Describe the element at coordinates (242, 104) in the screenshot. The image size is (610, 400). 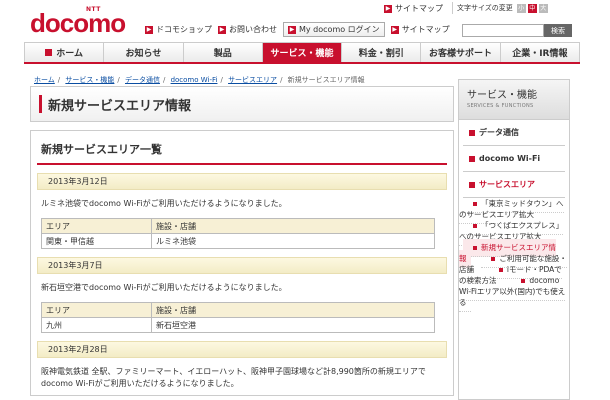
I see `page-title-box: 新規サービスエリア情報` at that location.